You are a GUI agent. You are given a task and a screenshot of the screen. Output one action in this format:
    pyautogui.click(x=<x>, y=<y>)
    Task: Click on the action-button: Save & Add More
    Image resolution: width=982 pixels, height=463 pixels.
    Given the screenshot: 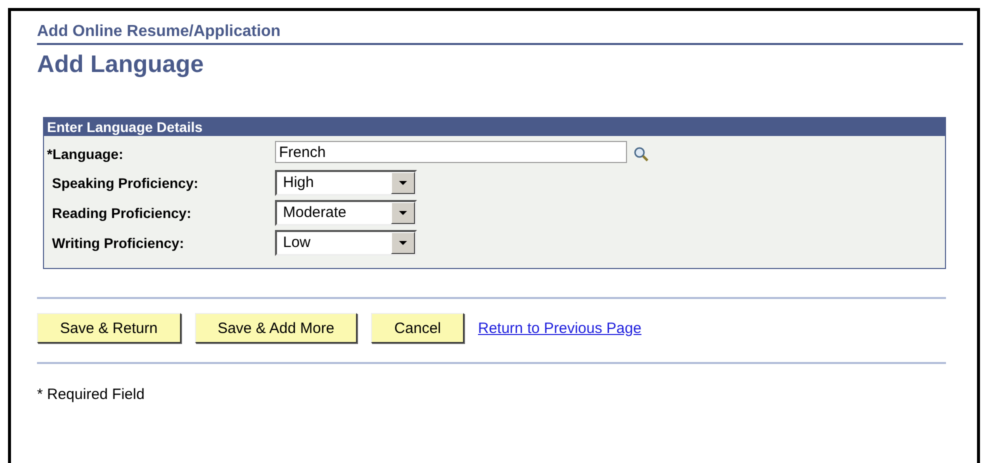 What is the action you would take?
    pyautogui.click(x=276, y=328)
    